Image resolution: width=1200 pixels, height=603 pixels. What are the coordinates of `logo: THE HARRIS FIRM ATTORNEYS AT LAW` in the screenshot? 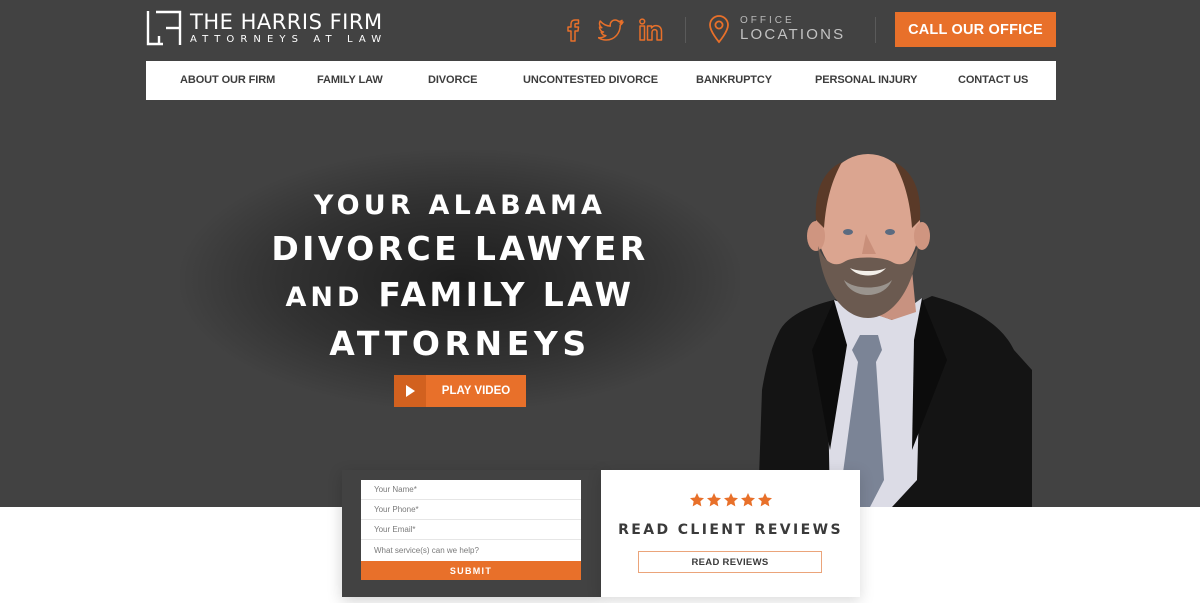 It's located at (266, 28).